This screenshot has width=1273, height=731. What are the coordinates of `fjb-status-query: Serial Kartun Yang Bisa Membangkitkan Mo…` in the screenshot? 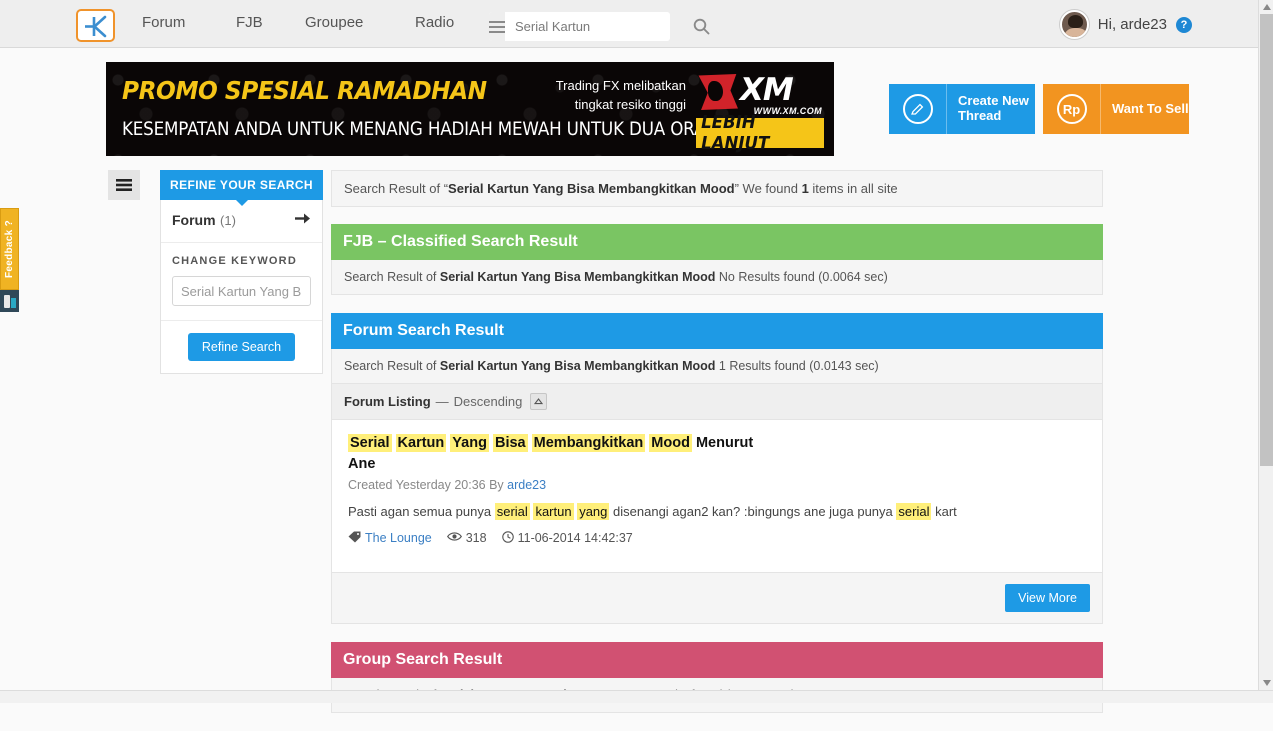 It's located at (578, 277).